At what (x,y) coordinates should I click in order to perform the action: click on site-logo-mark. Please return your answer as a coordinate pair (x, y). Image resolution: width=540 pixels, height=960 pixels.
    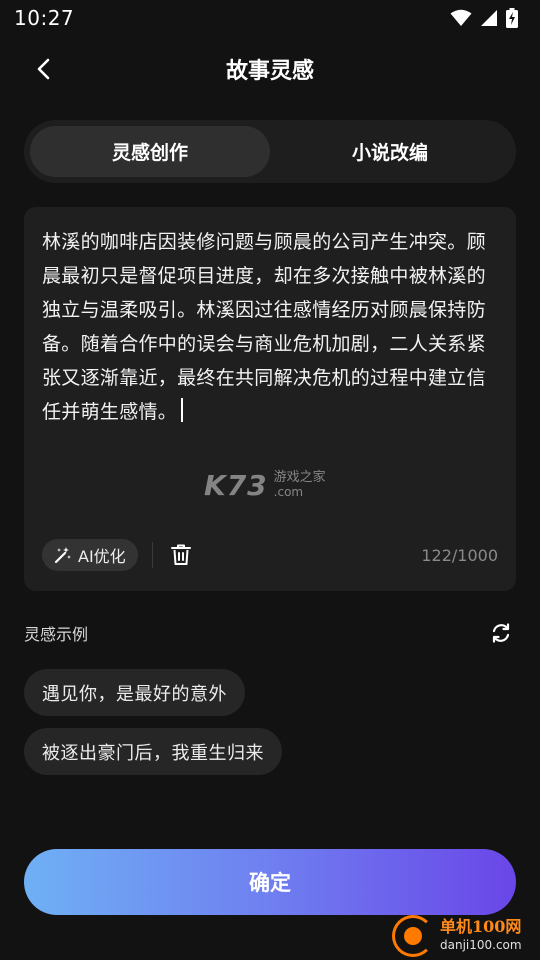
    Looking at the image, I should click on (413, 936).